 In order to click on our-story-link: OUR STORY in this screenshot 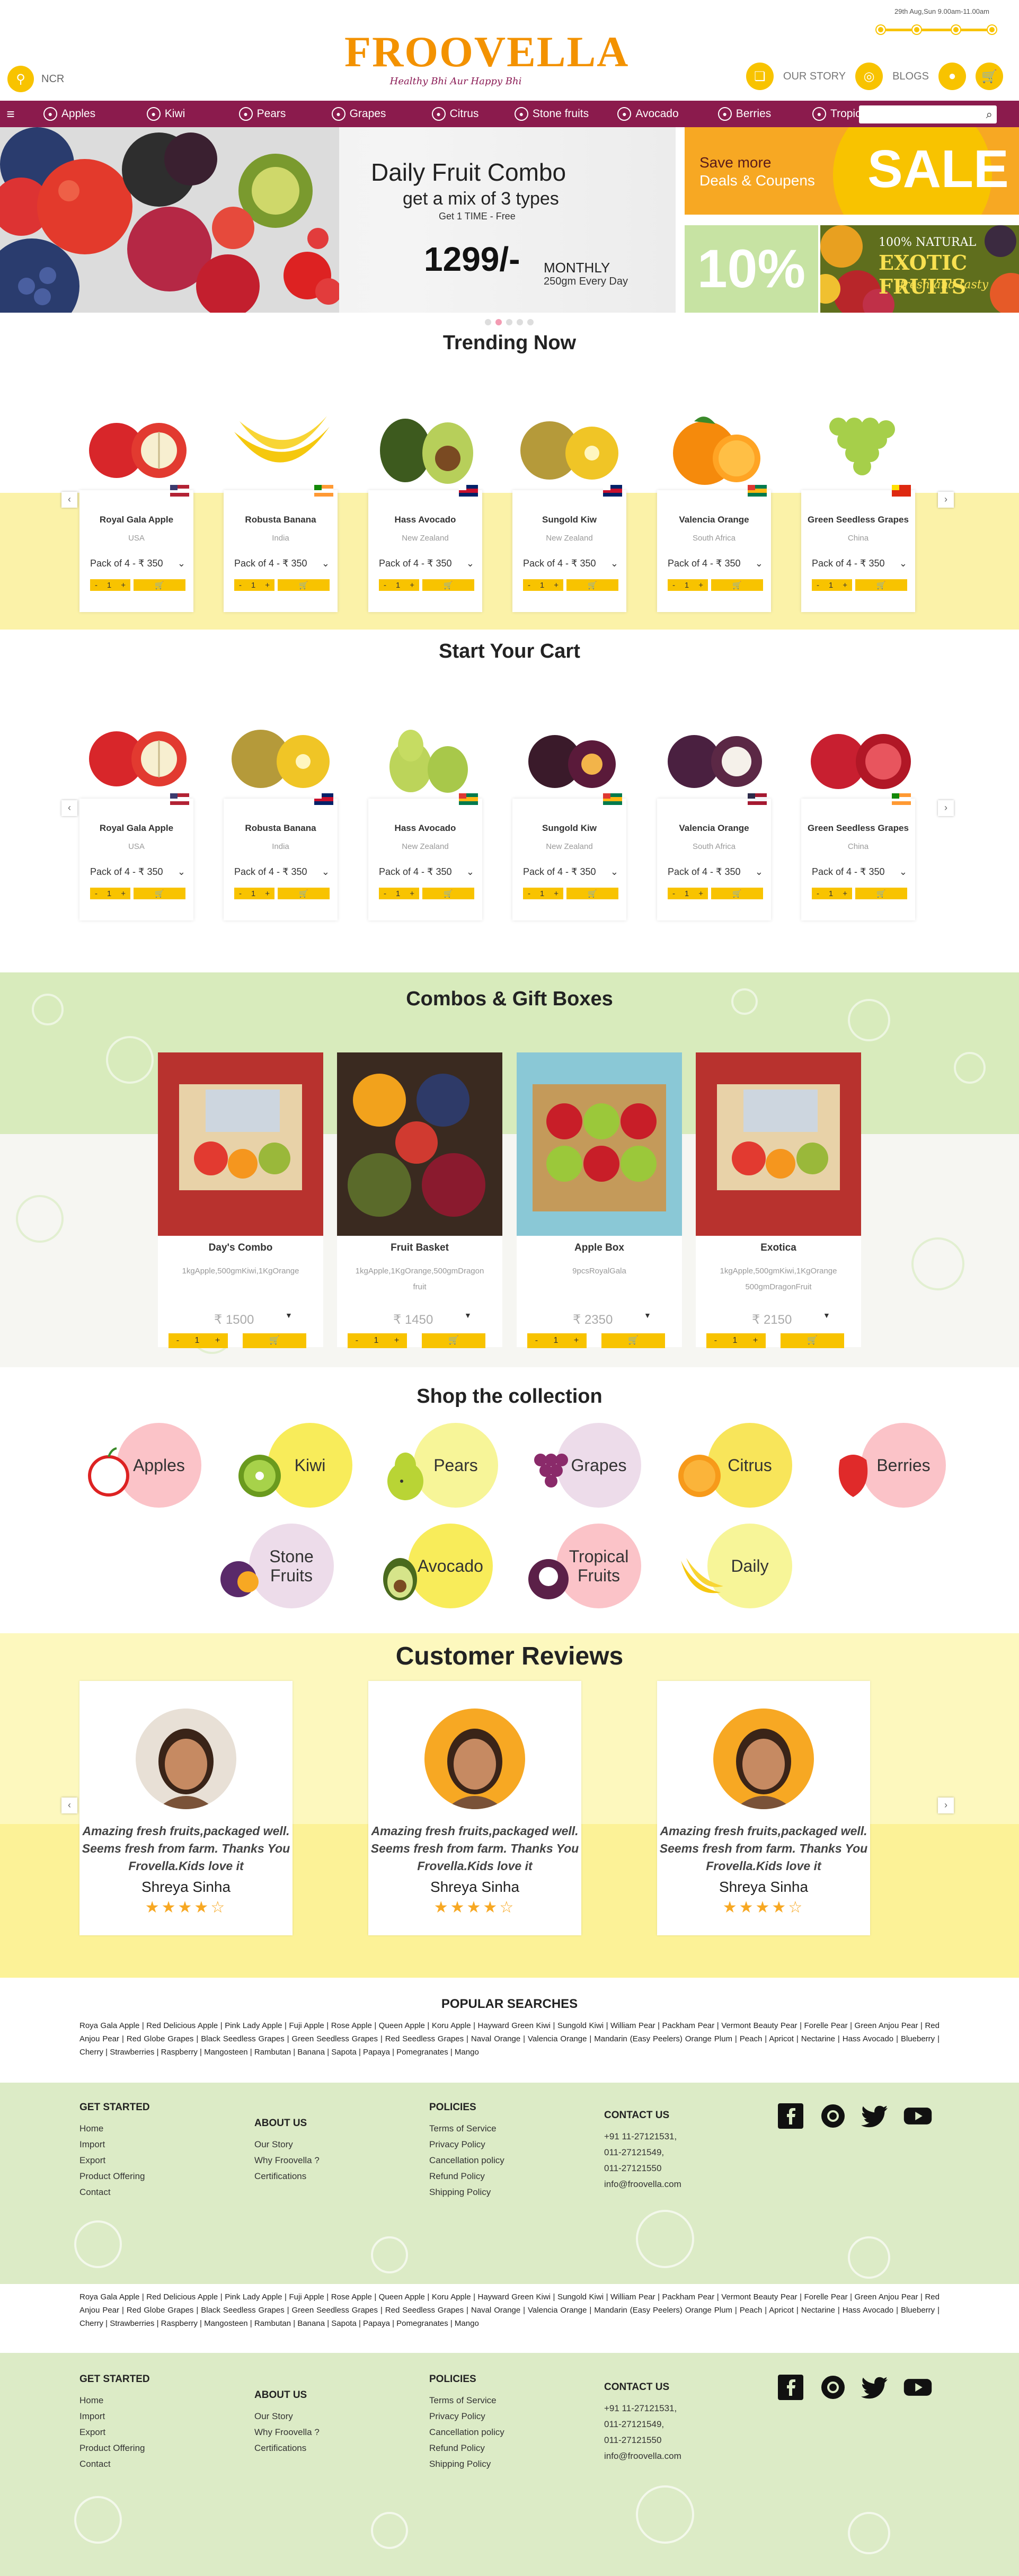, I will do `click(814, 76)`.